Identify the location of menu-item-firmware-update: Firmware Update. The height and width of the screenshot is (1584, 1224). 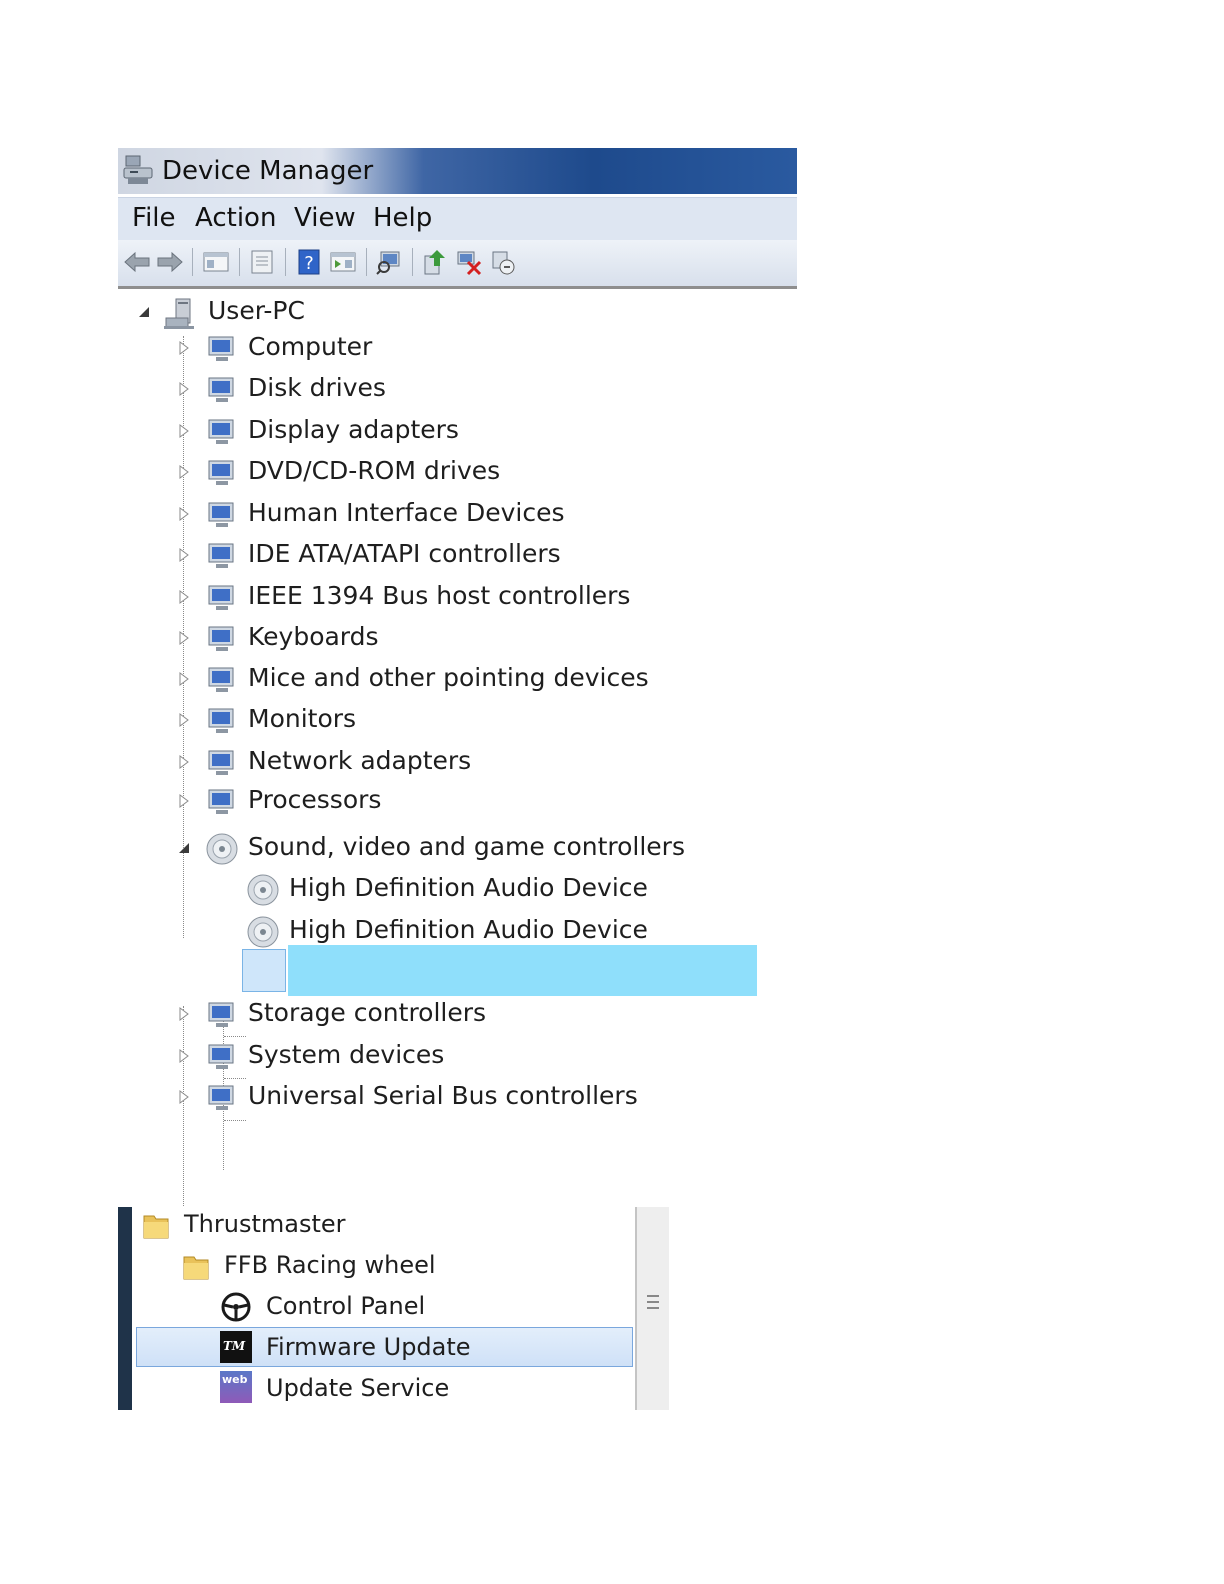
(368, 1347).